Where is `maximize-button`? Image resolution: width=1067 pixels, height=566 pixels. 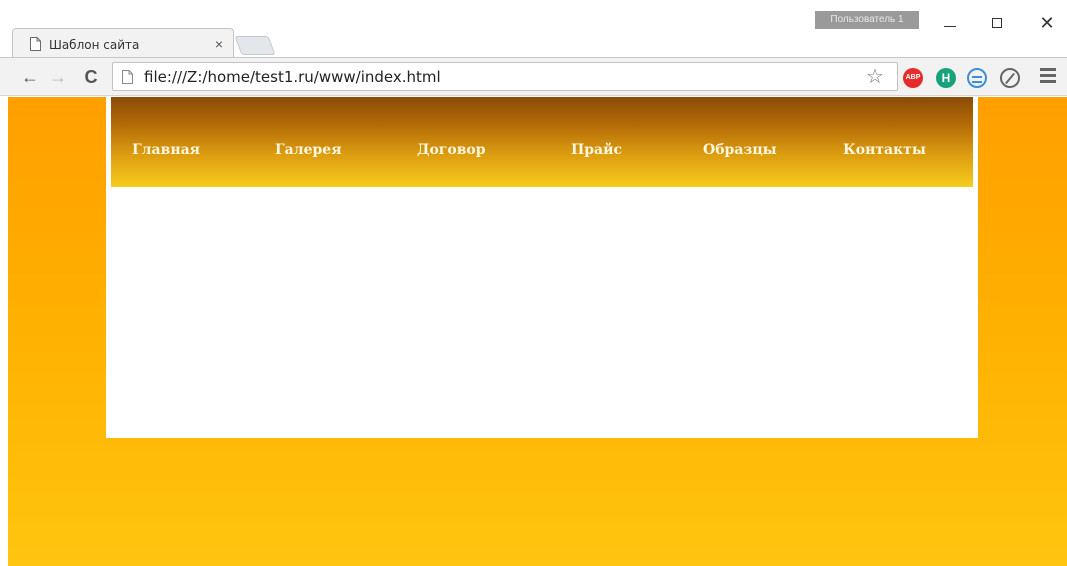
maximize-button is located at coordinates (997, 23).